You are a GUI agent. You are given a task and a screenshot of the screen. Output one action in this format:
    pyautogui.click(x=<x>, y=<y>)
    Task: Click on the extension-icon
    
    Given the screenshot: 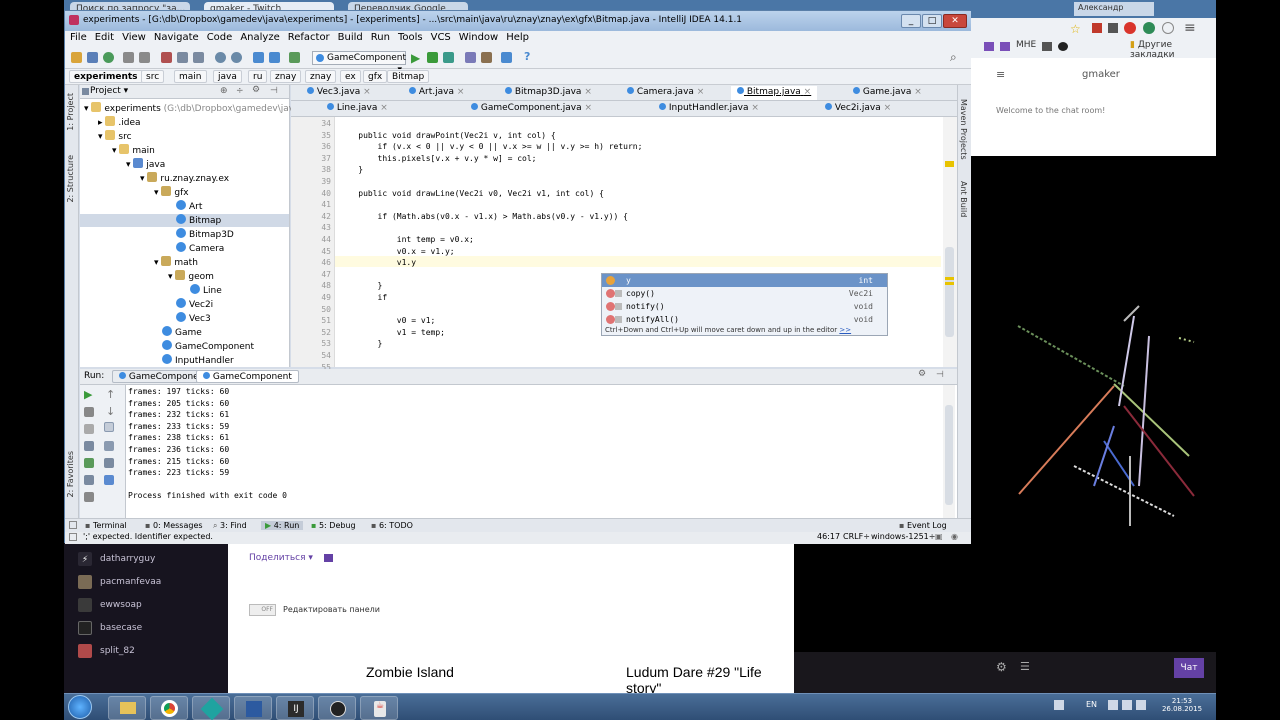 What is the action you would take?
    pyautogui.click(x=1149, y=28)
    